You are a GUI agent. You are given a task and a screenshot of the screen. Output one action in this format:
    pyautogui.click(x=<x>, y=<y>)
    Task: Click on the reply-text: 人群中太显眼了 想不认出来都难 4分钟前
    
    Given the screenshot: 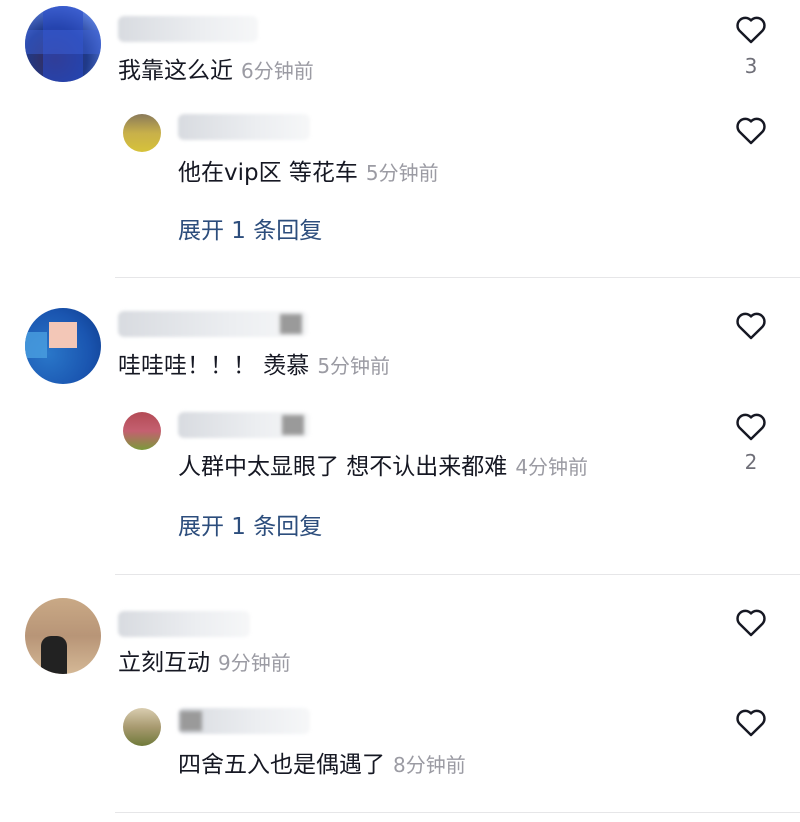 What is the action you would take?
    pyautogui.click(x=383, y=467)
    